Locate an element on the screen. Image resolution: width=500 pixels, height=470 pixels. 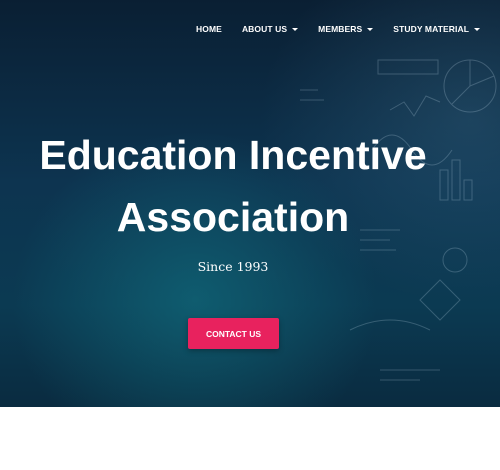
nav-item-home: HOME is located at coordinates (209, 29).